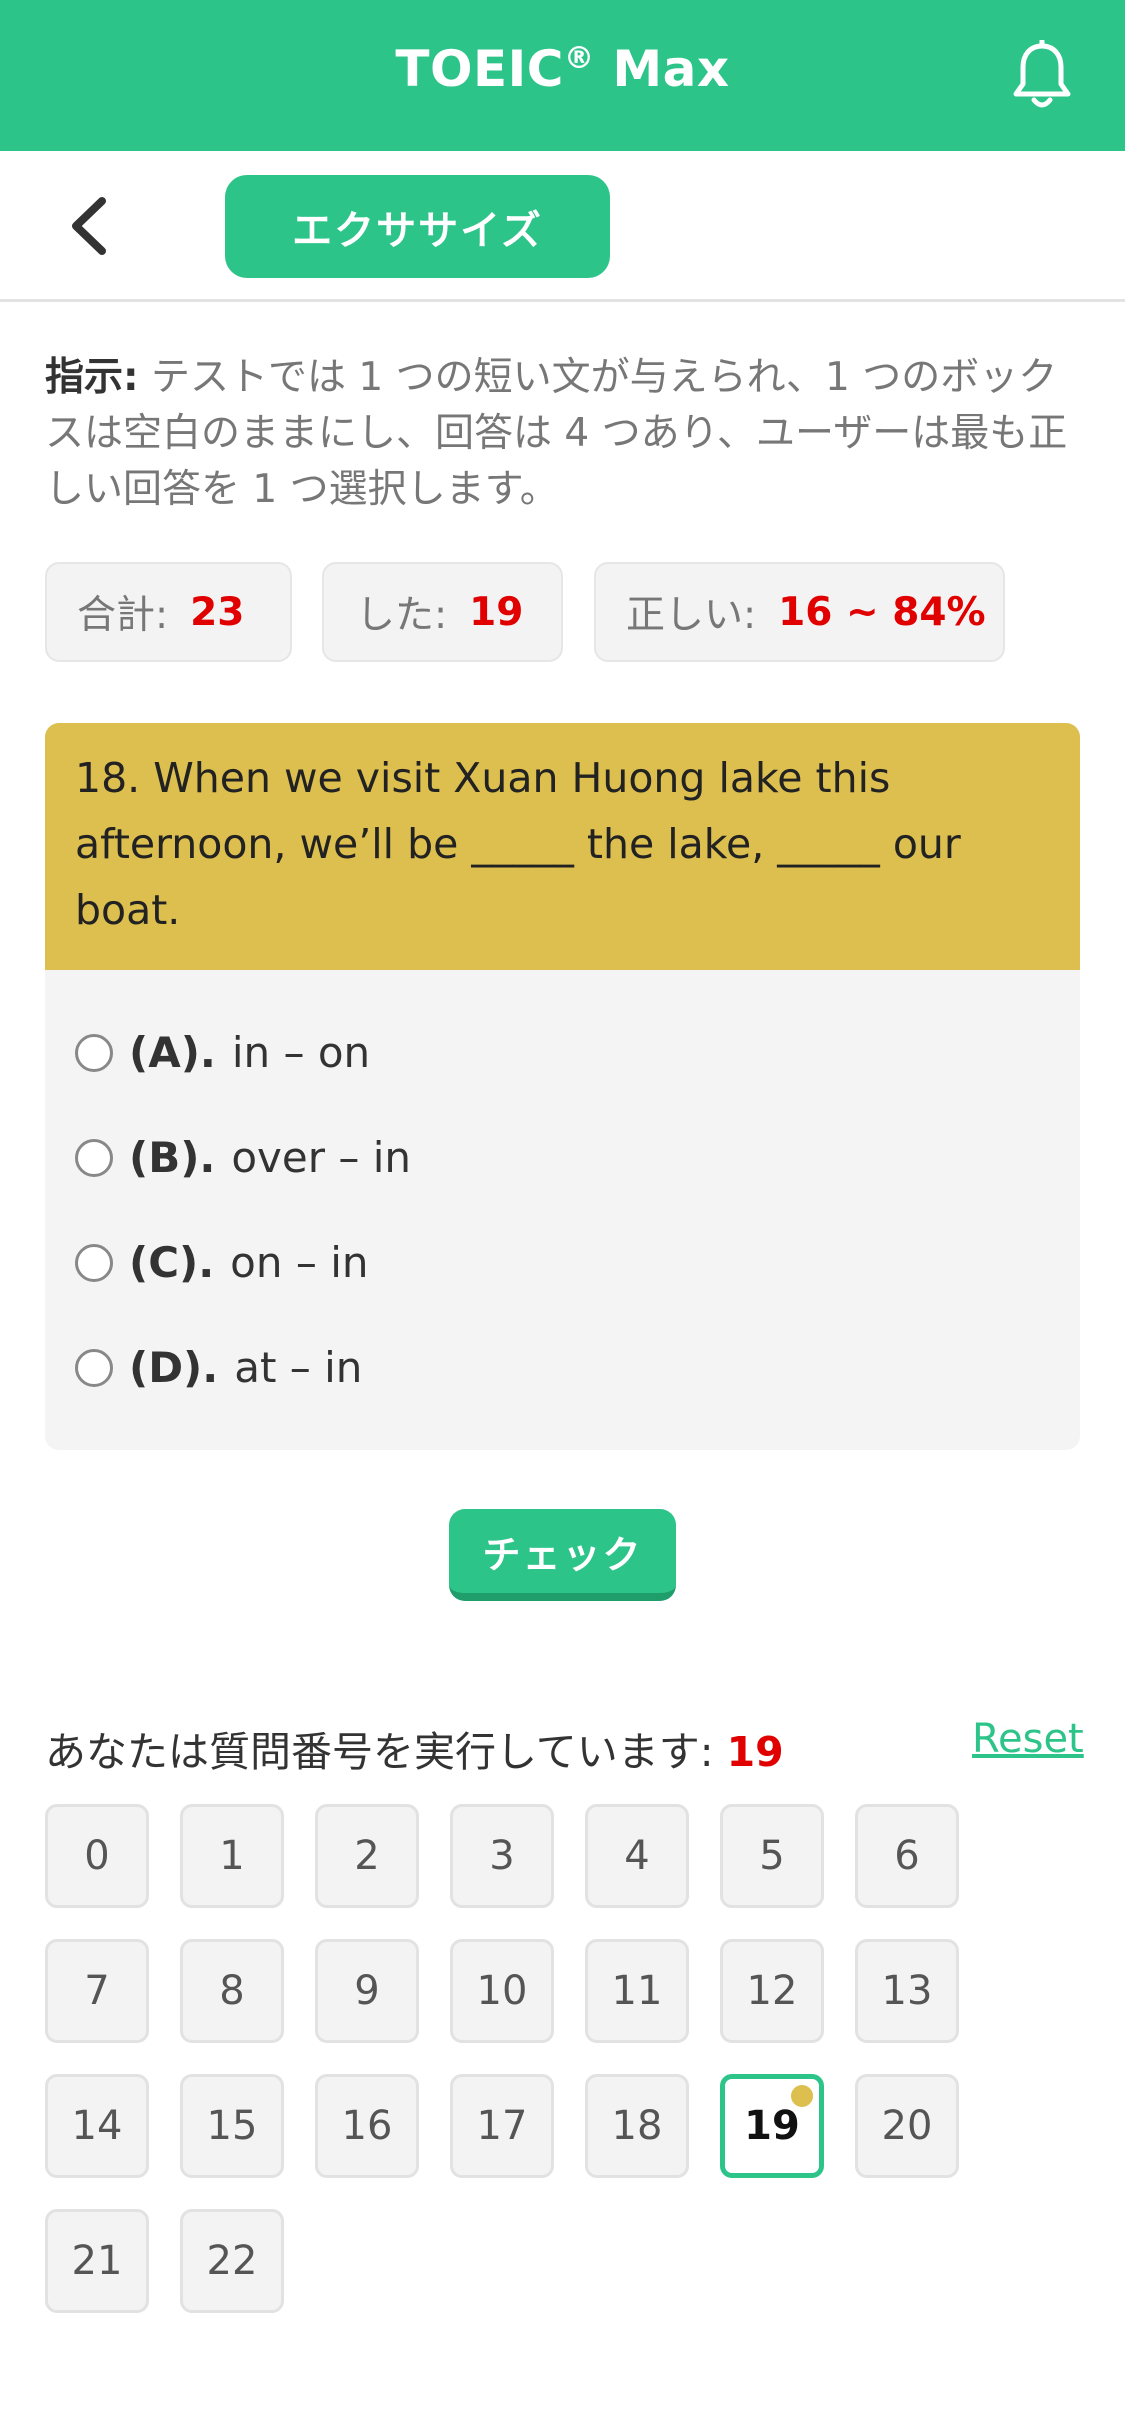  Describe the element at coordinates (496, 612) in the screenshot. I see `stat-done-value: 19` at that location.